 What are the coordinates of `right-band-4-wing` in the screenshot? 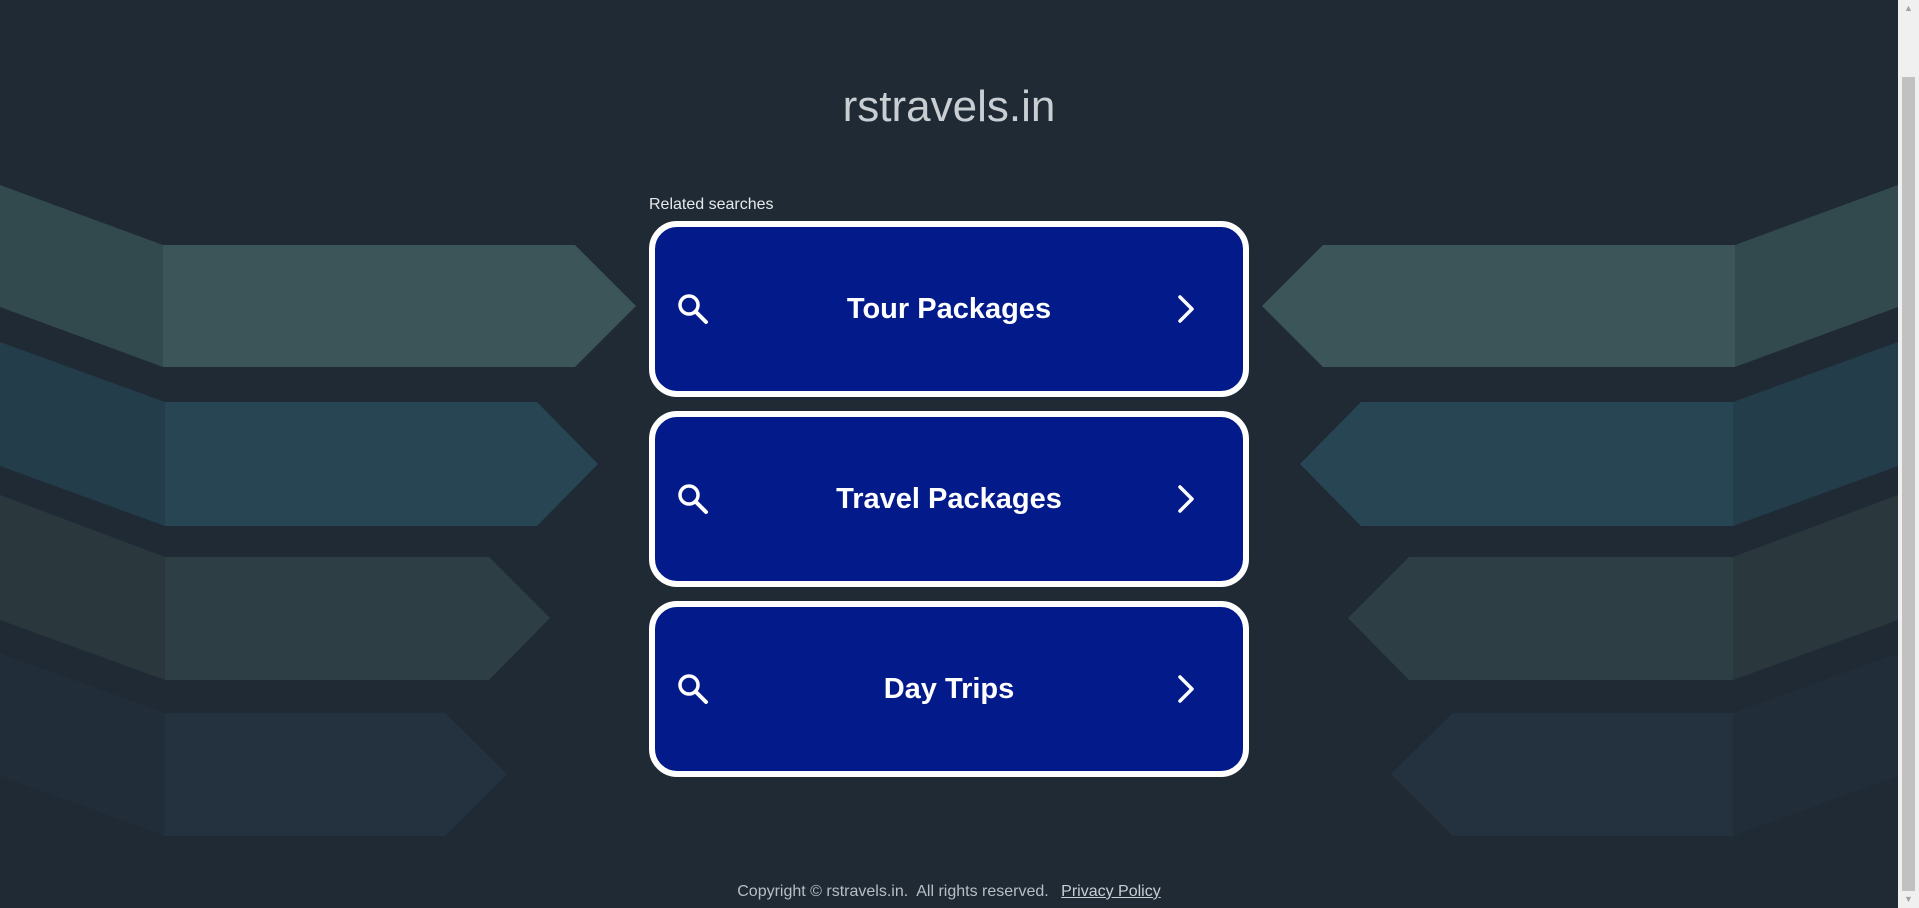 It's located at (1815, 744).